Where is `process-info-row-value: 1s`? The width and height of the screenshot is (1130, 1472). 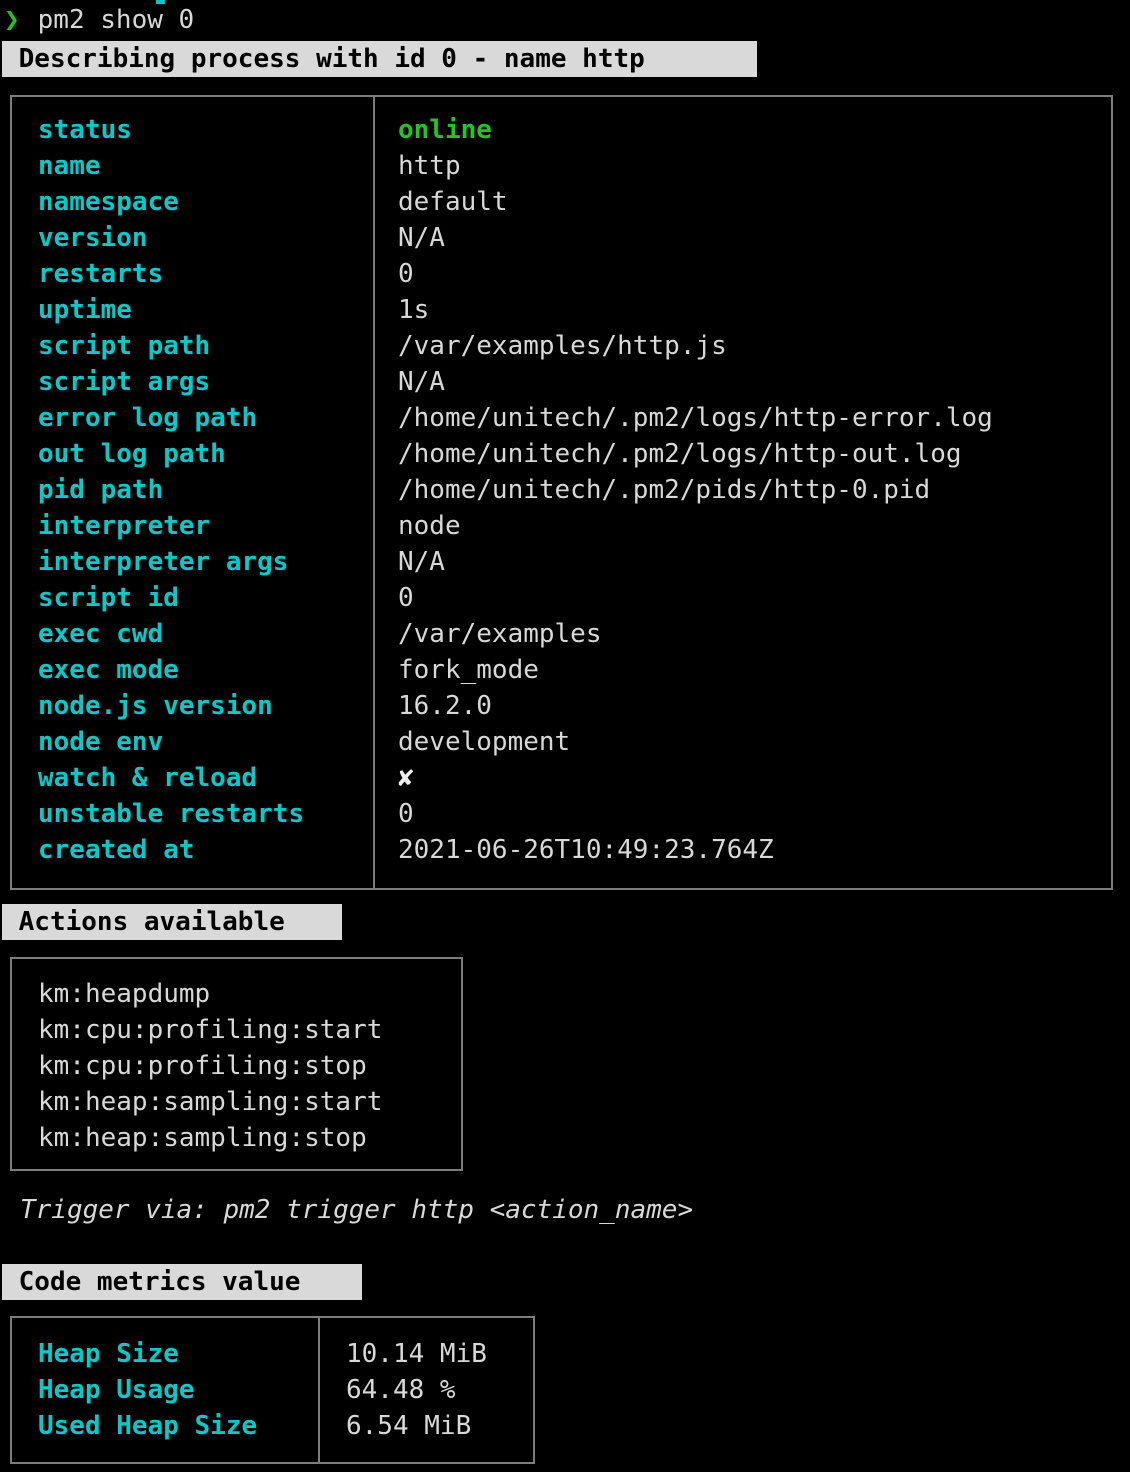
process-info-row-value: 1s is located at coordinates (414, 310).